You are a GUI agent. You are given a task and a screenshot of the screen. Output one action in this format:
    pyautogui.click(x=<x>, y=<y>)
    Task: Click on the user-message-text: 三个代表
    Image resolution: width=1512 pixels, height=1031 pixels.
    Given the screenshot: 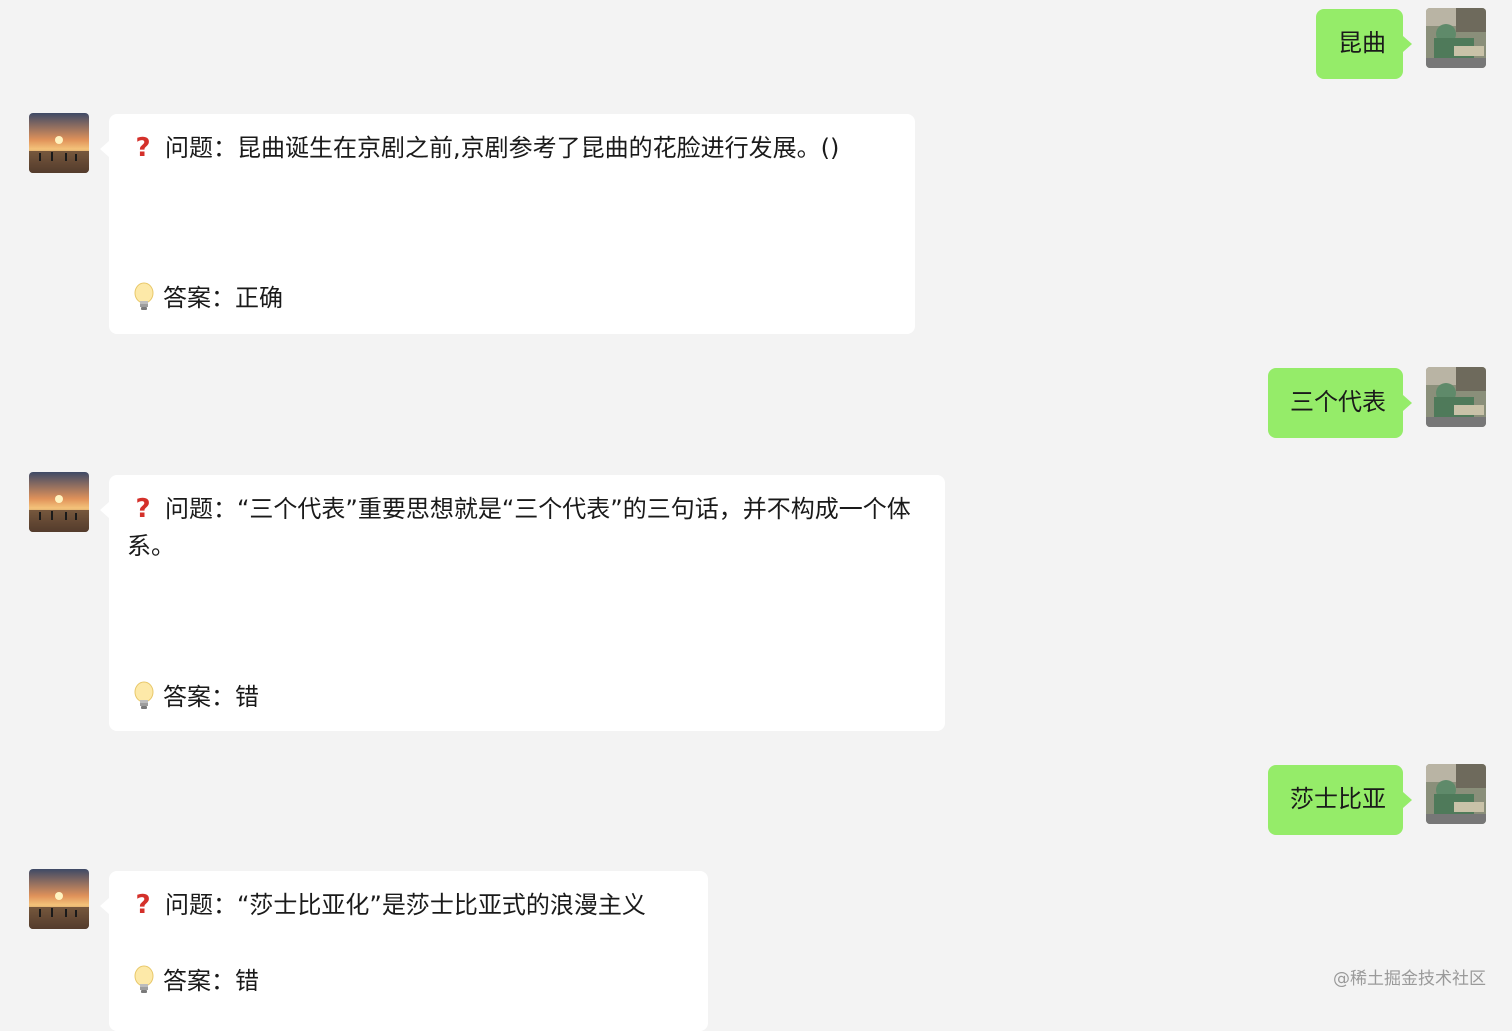 What is the action you would take?
    pyautogui.click(x=1338, y=402)
    